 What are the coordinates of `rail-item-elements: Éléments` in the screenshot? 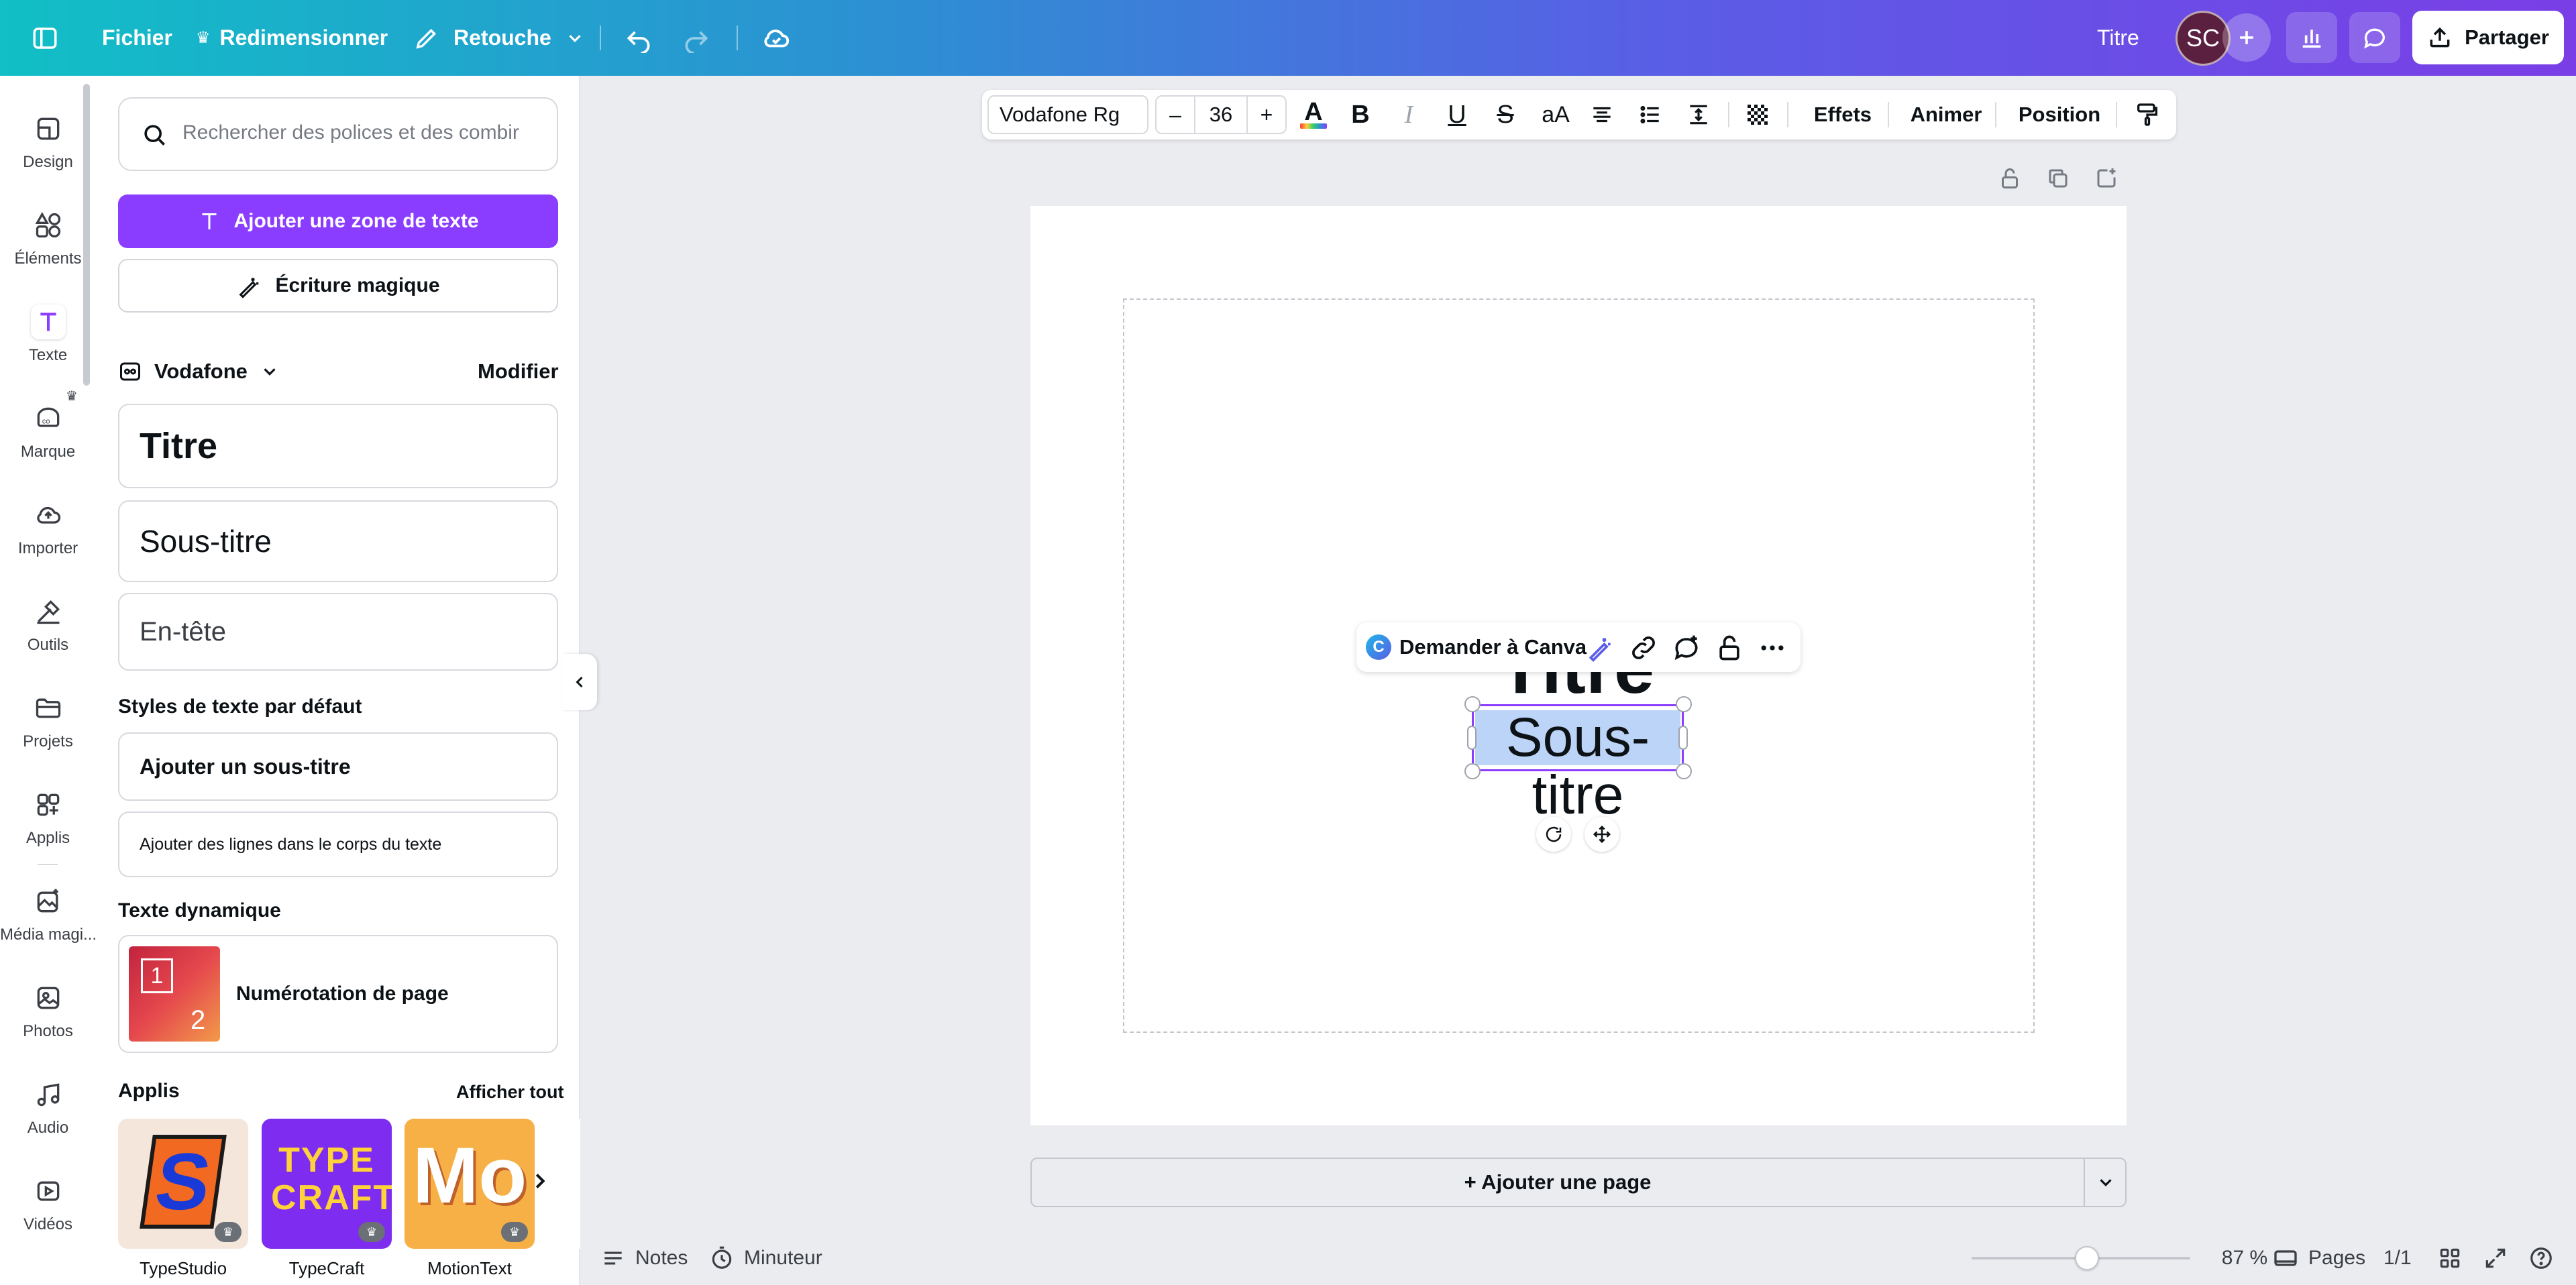 It's located at (48, 242).